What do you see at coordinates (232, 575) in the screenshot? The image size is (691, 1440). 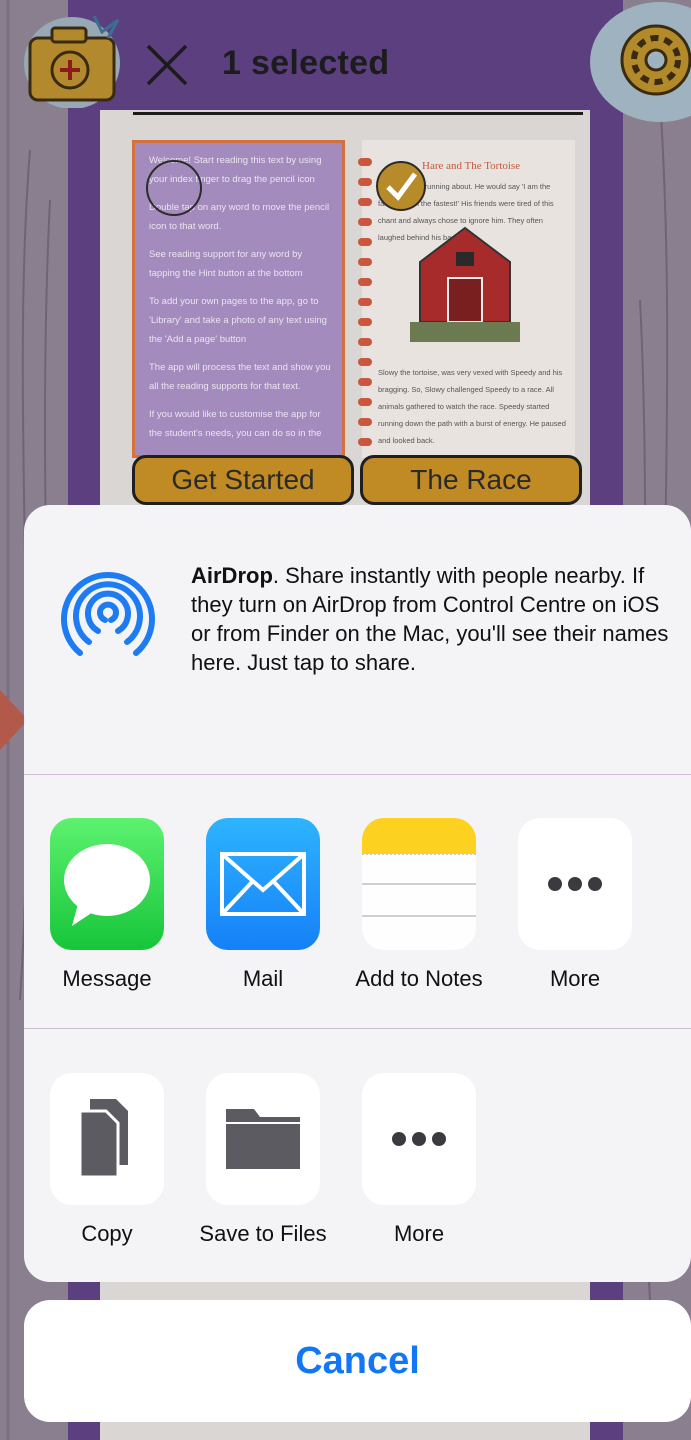 I see `airdrop-title: AirDrop` at bounding box center [232, 575].